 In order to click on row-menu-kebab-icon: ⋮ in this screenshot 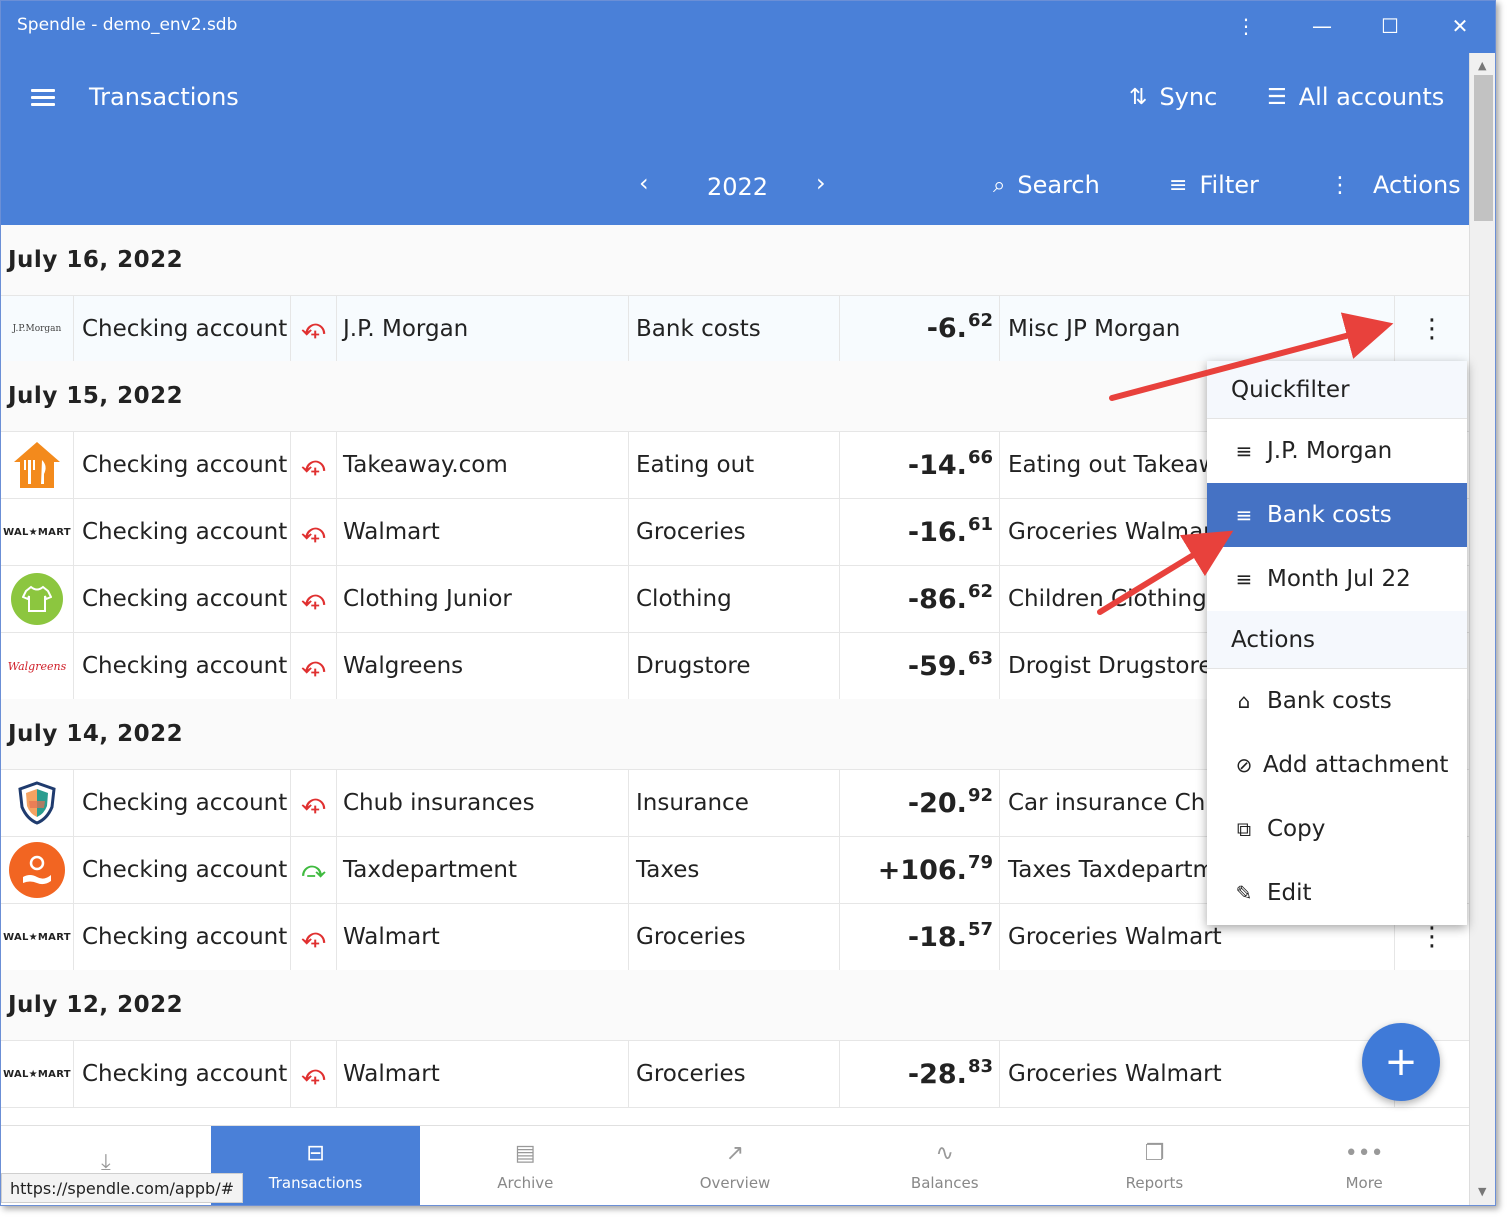, I will do `click(1432, 328)`.